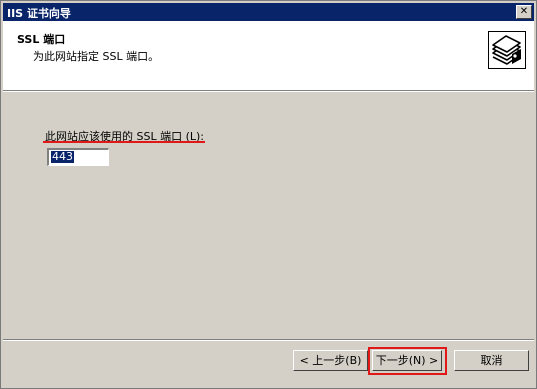 This screenshot has height=389, width=537. Describe the element at coordinates (268, 340) in the screenshot. I see `footer-divider-highlight` at that location.